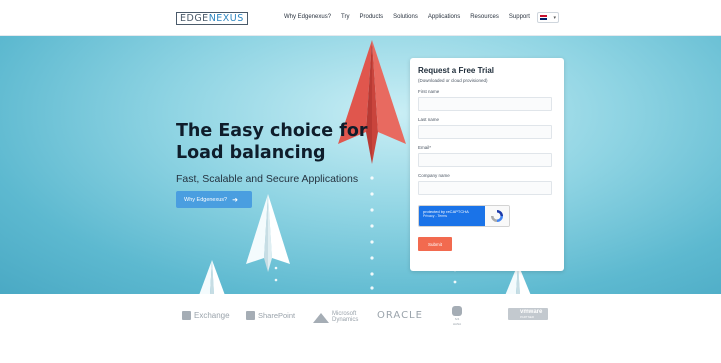  Describe the element at coordinates (456, 70) in the screenshot. I see `form-title: Request a Free Trial` at that location.